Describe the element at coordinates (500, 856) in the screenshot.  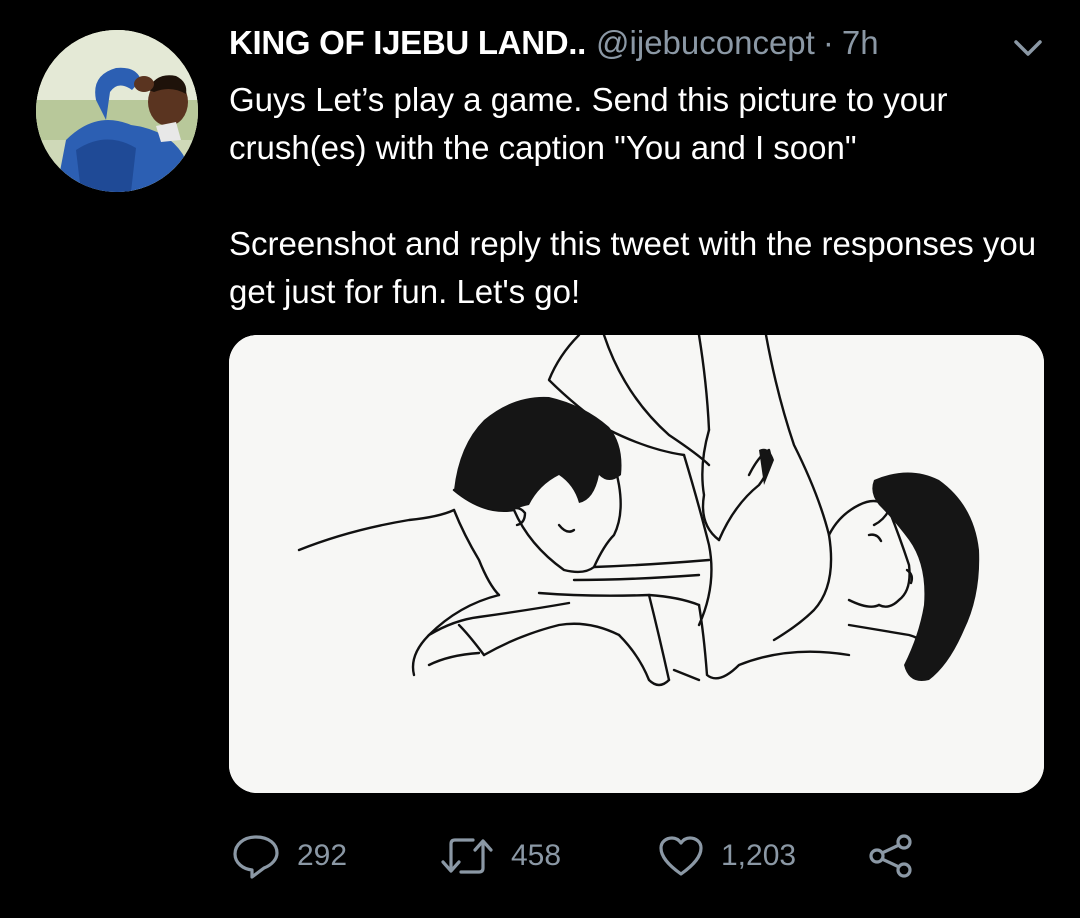
I see `retweet-button: 458` at that location.